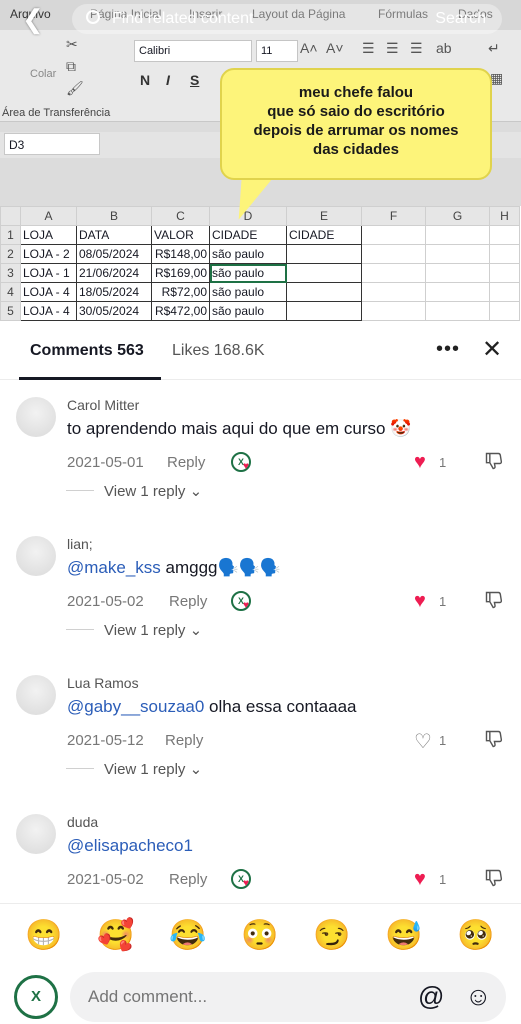 Image resolution: width=521 pixels, height=1024 pixels. What do you see at coordinates (90, 378) in the screenshot?
I see `tab-active-underline` at bounding box center [90, 378].